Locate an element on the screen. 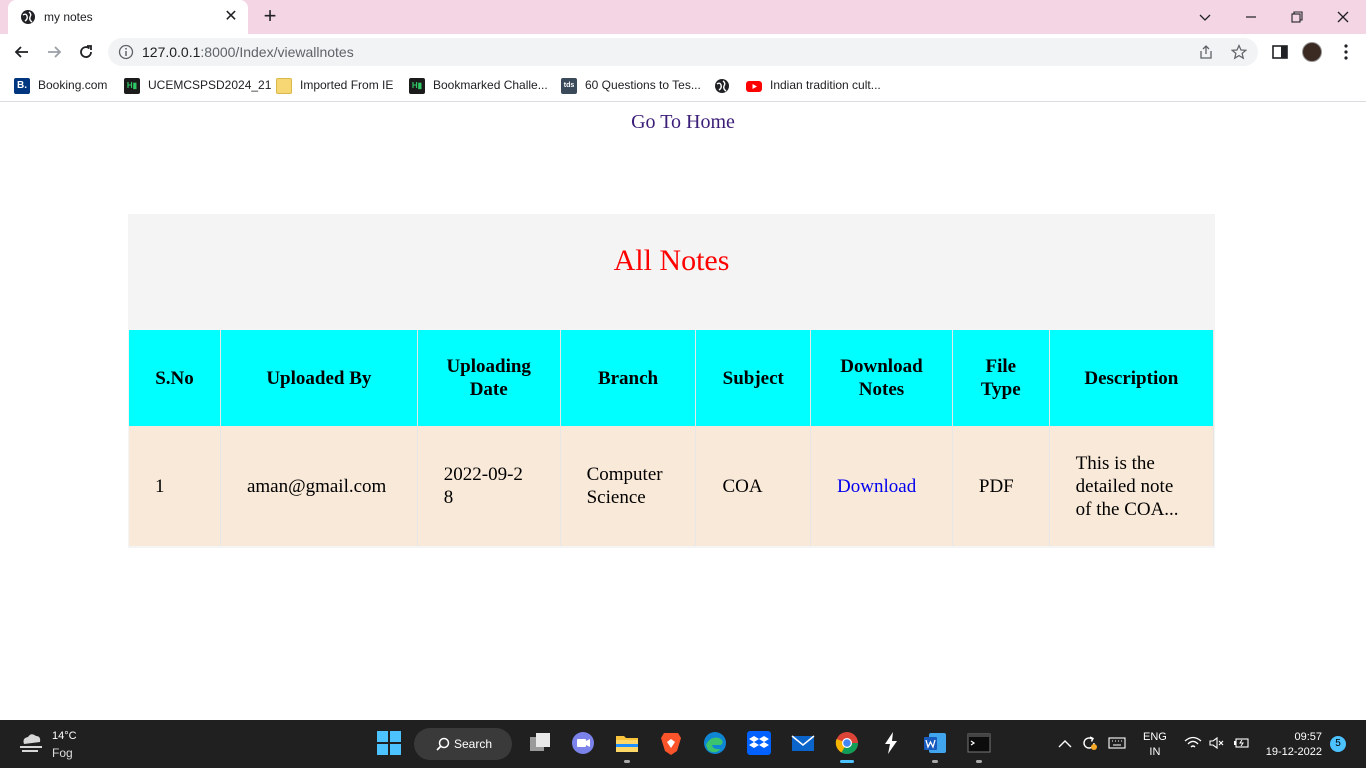 The width and height of the screenshot is (1366, 768). system-clock: 09:57 19-12-2022 is located at coordinates (1292, 745).